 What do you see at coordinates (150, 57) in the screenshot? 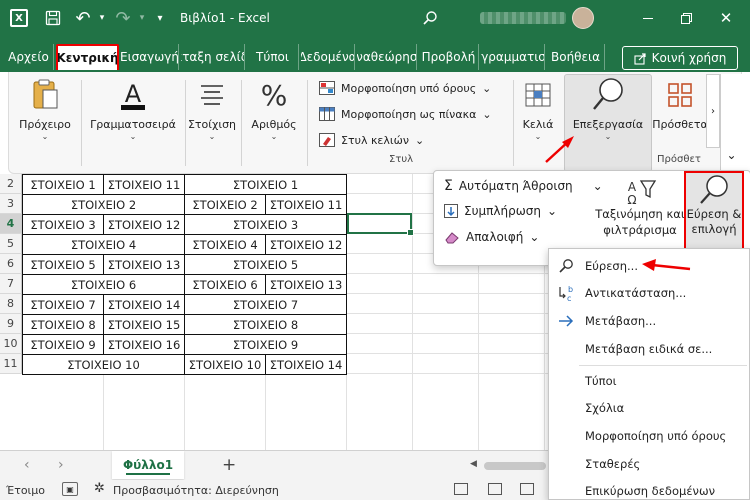
I see `tab-insert: Εισαγωγή` at bounding box center [150, 57].